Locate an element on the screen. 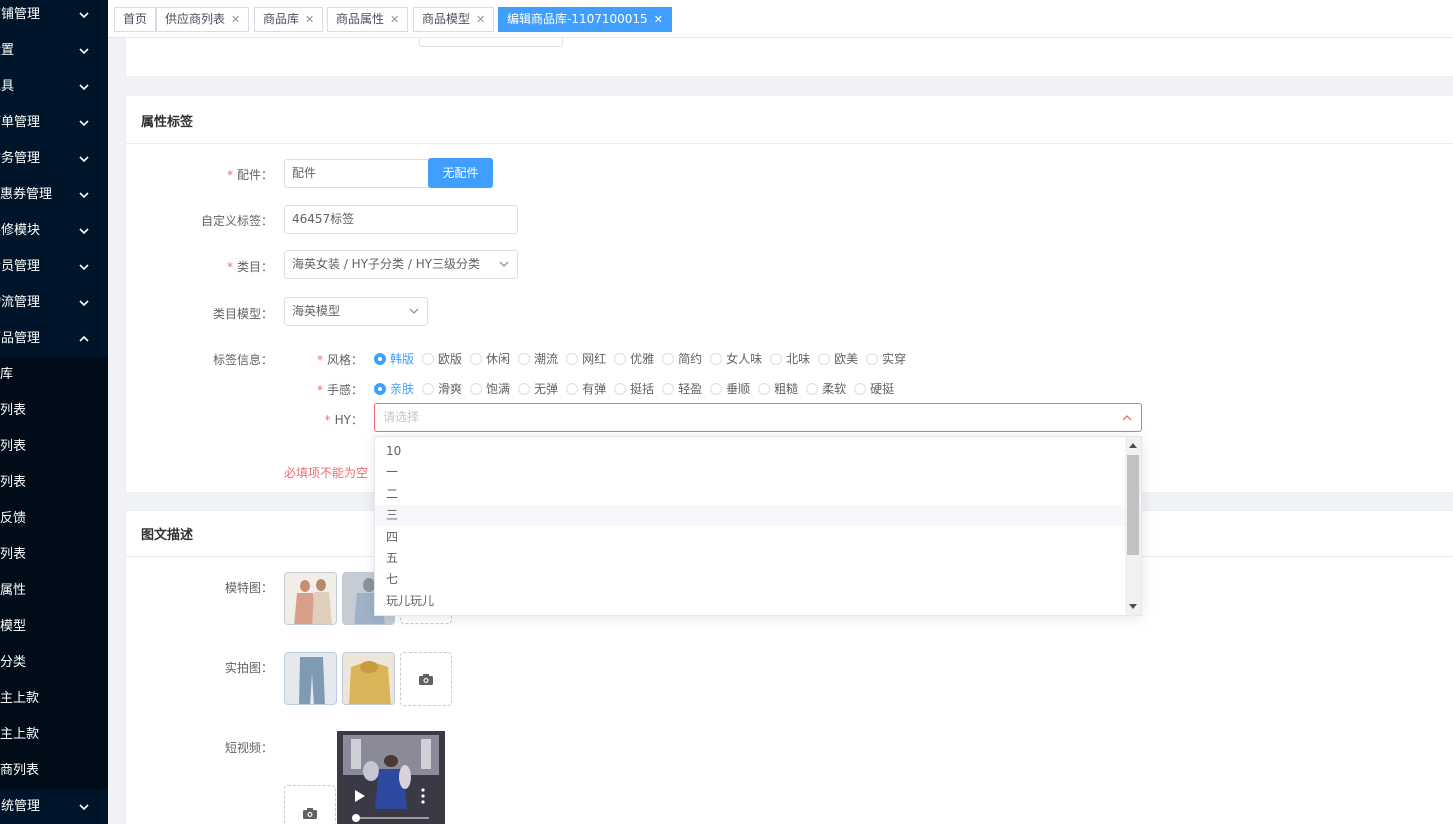 The width and height of the screenshot is (1453, 824). hy-option: 五 is located at coordinates (750, 558).